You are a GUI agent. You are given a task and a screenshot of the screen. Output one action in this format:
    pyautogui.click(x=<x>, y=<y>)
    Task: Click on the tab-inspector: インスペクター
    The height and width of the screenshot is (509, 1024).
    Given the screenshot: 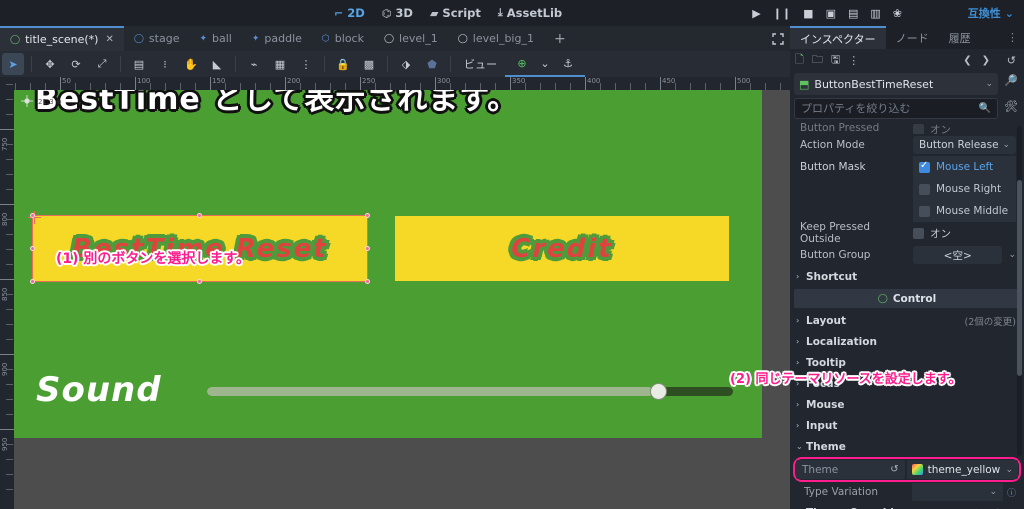 What is the action you would take?
    pyautogui.click(x=838, y=37)
    